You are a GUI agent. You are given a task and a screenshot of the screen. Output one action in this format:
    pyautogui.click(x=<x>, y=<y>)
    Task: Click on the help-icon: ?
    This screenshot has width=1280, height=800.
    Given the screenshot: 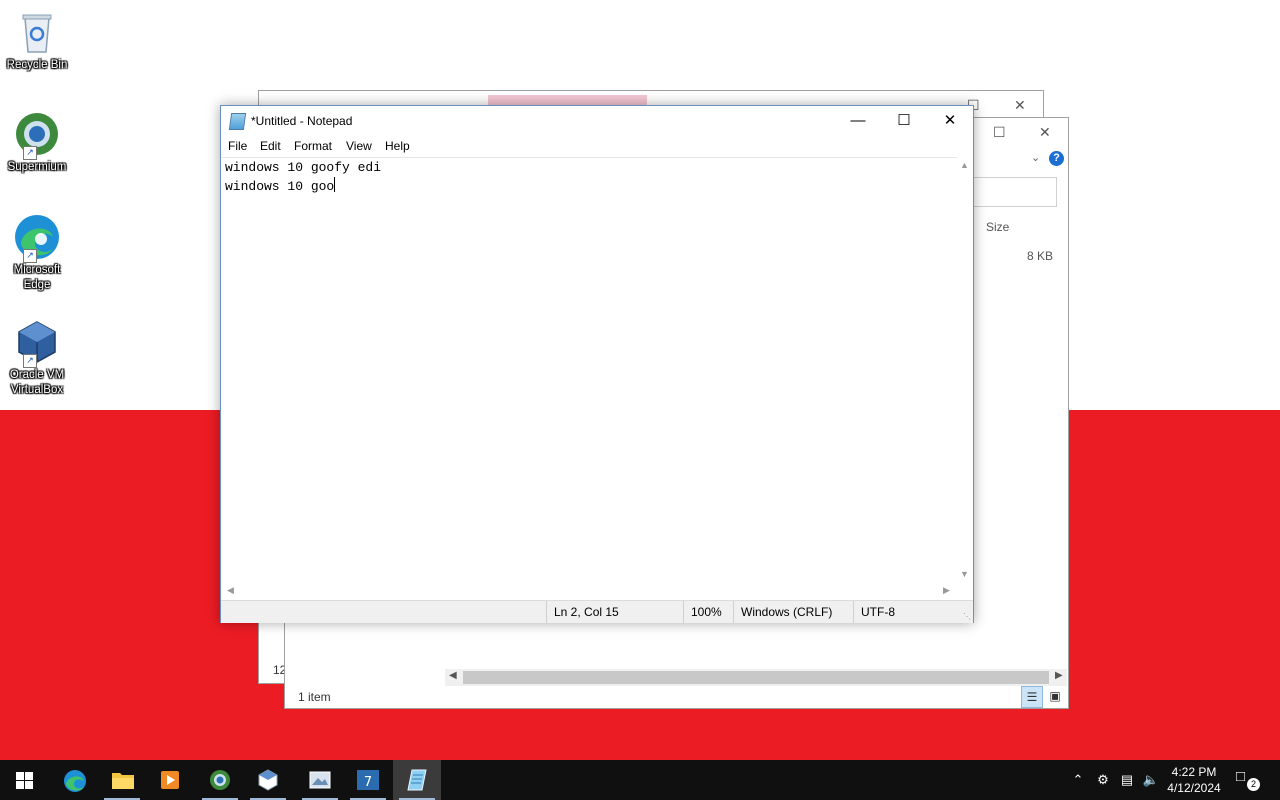 What is the action you would take?
    pyautogui.click(x=1056, y=158)
    